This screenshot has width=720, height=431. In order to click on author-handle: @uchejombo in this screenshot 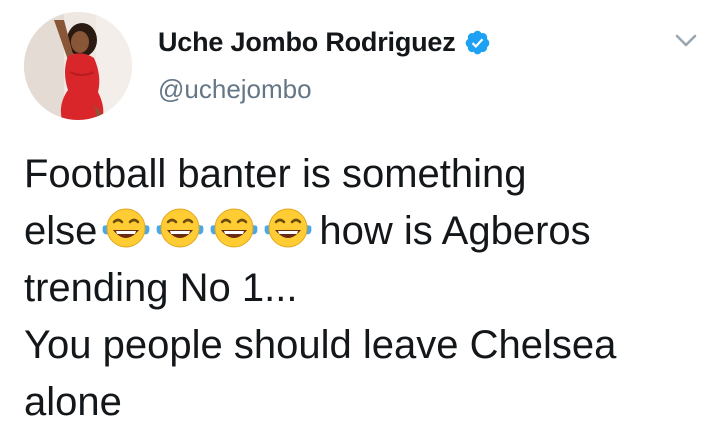, I will do `click(235, 89)`.